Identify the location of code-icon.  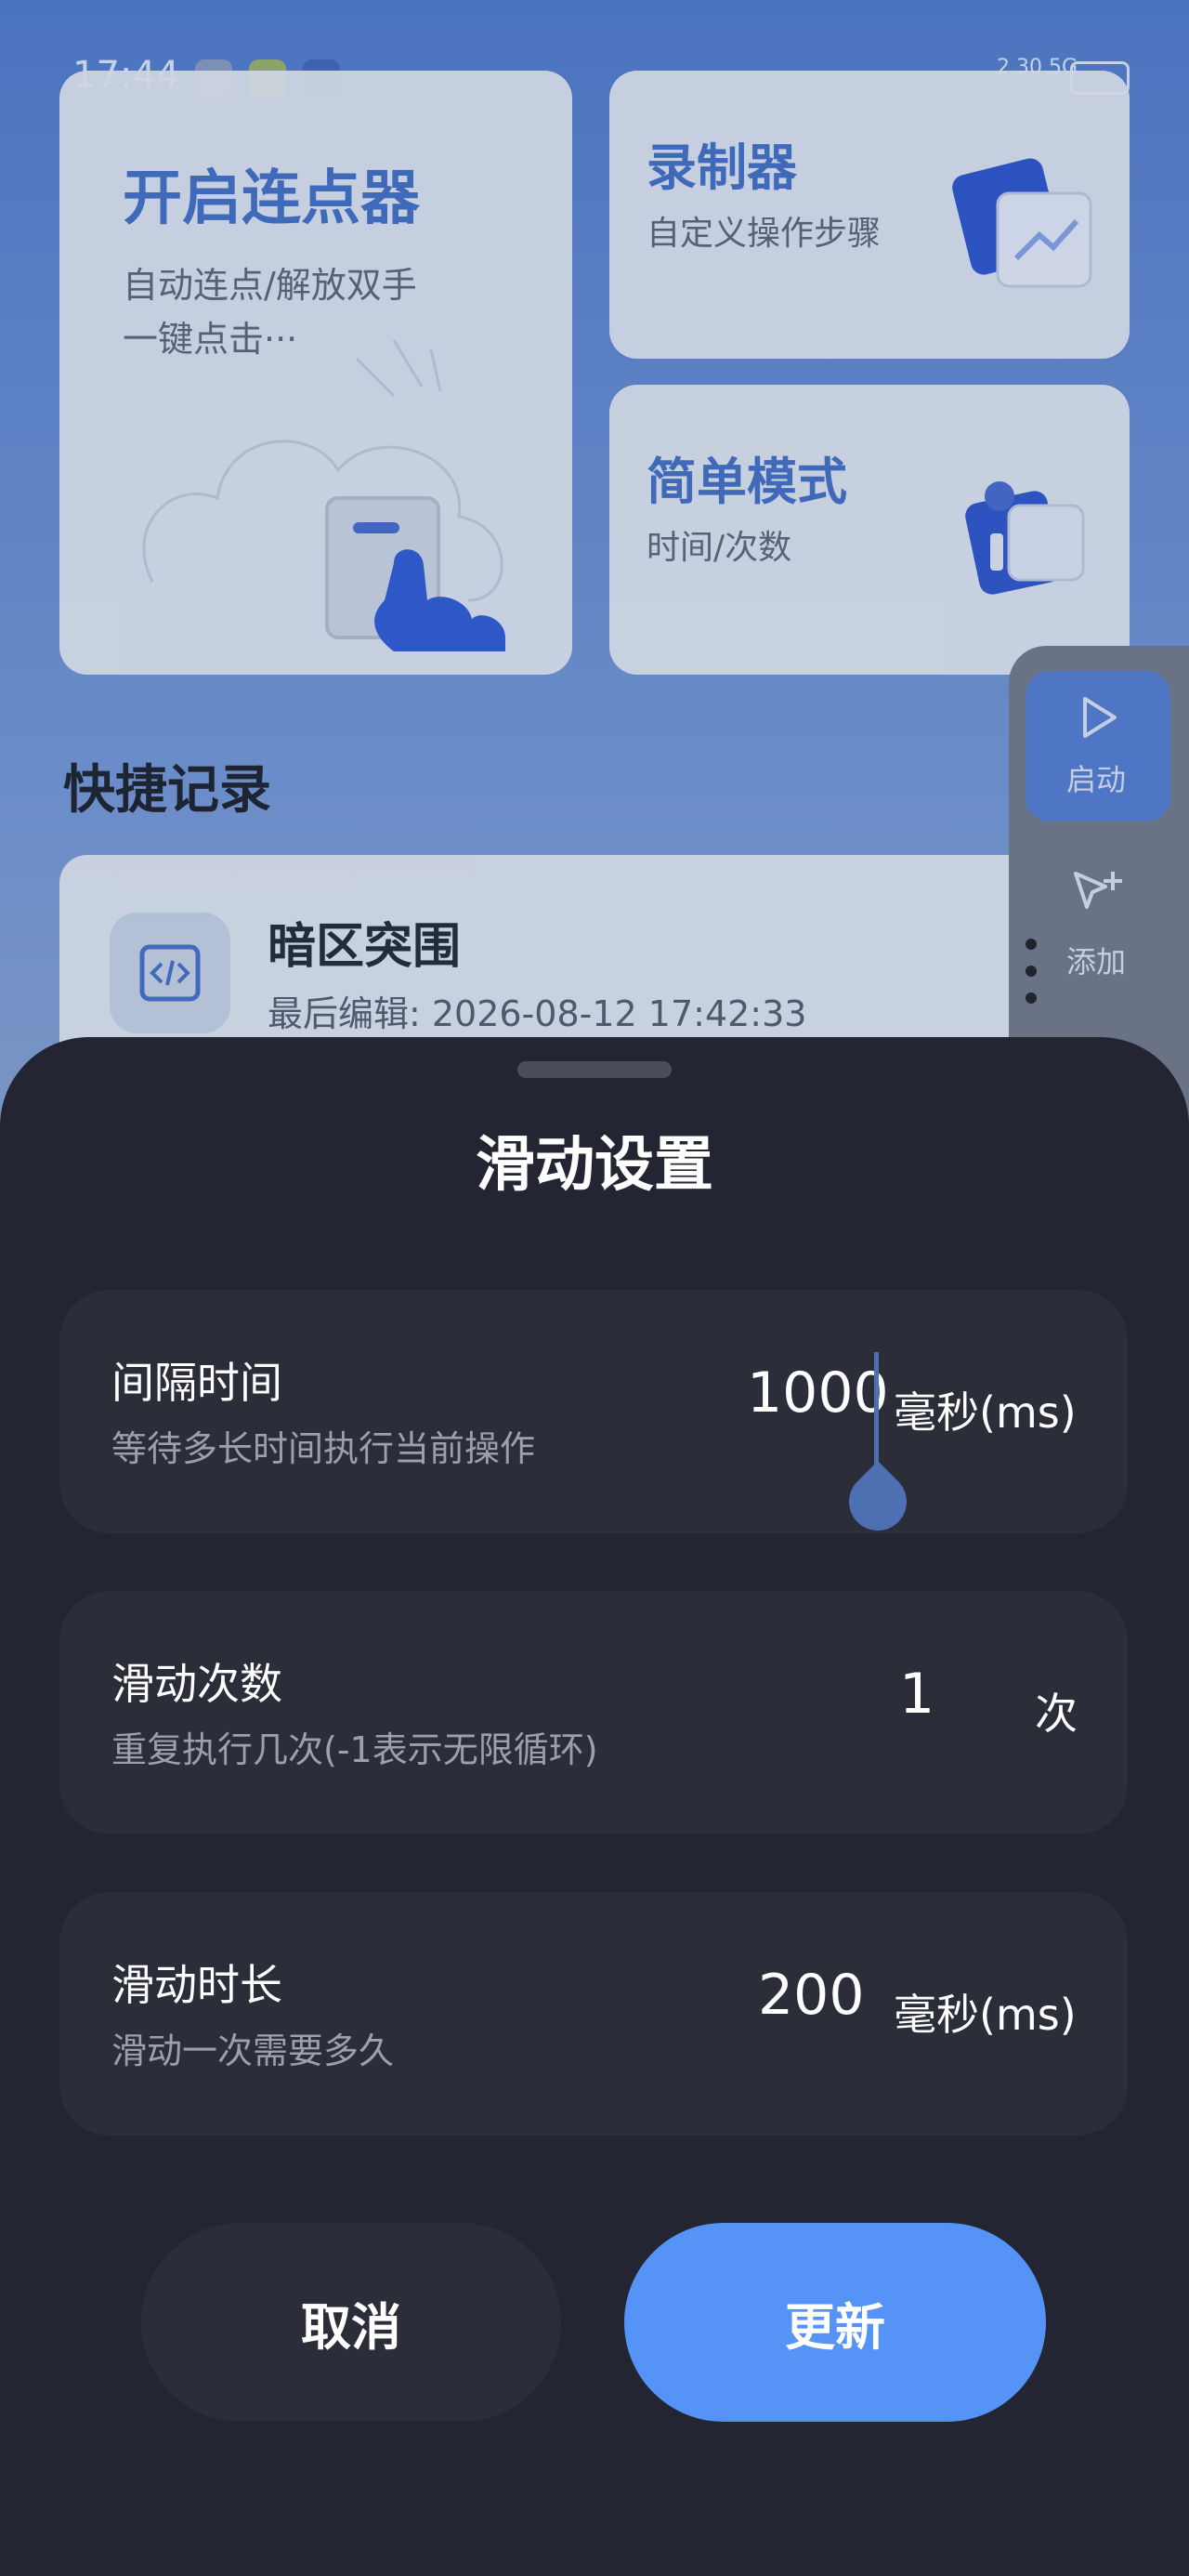
(170, 973).